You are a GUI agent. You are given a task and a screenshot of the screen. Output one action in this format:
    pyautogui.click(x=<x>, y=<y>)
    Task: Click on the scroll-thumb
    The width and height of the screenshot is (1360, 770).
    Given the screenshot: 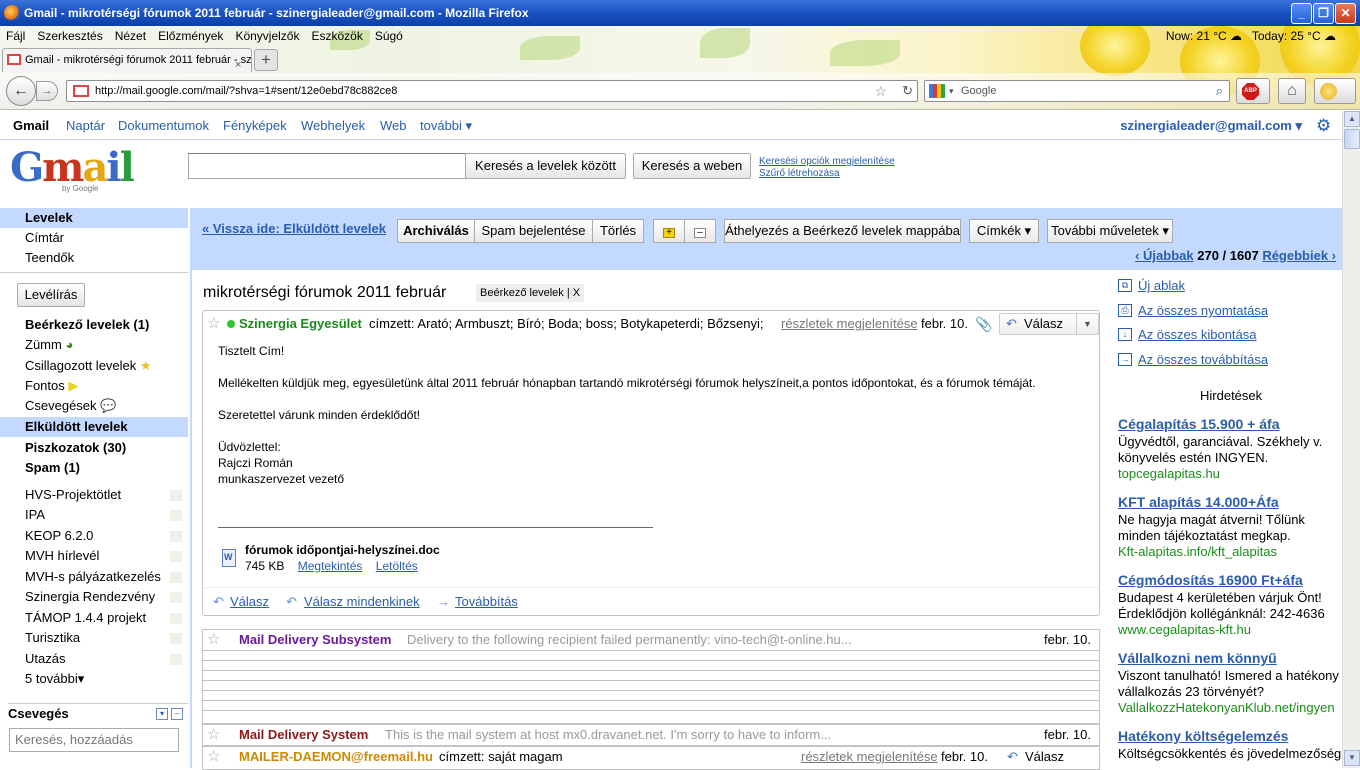 What is the action you would take?
    pyautogui.click(x=1352, y=139)
    